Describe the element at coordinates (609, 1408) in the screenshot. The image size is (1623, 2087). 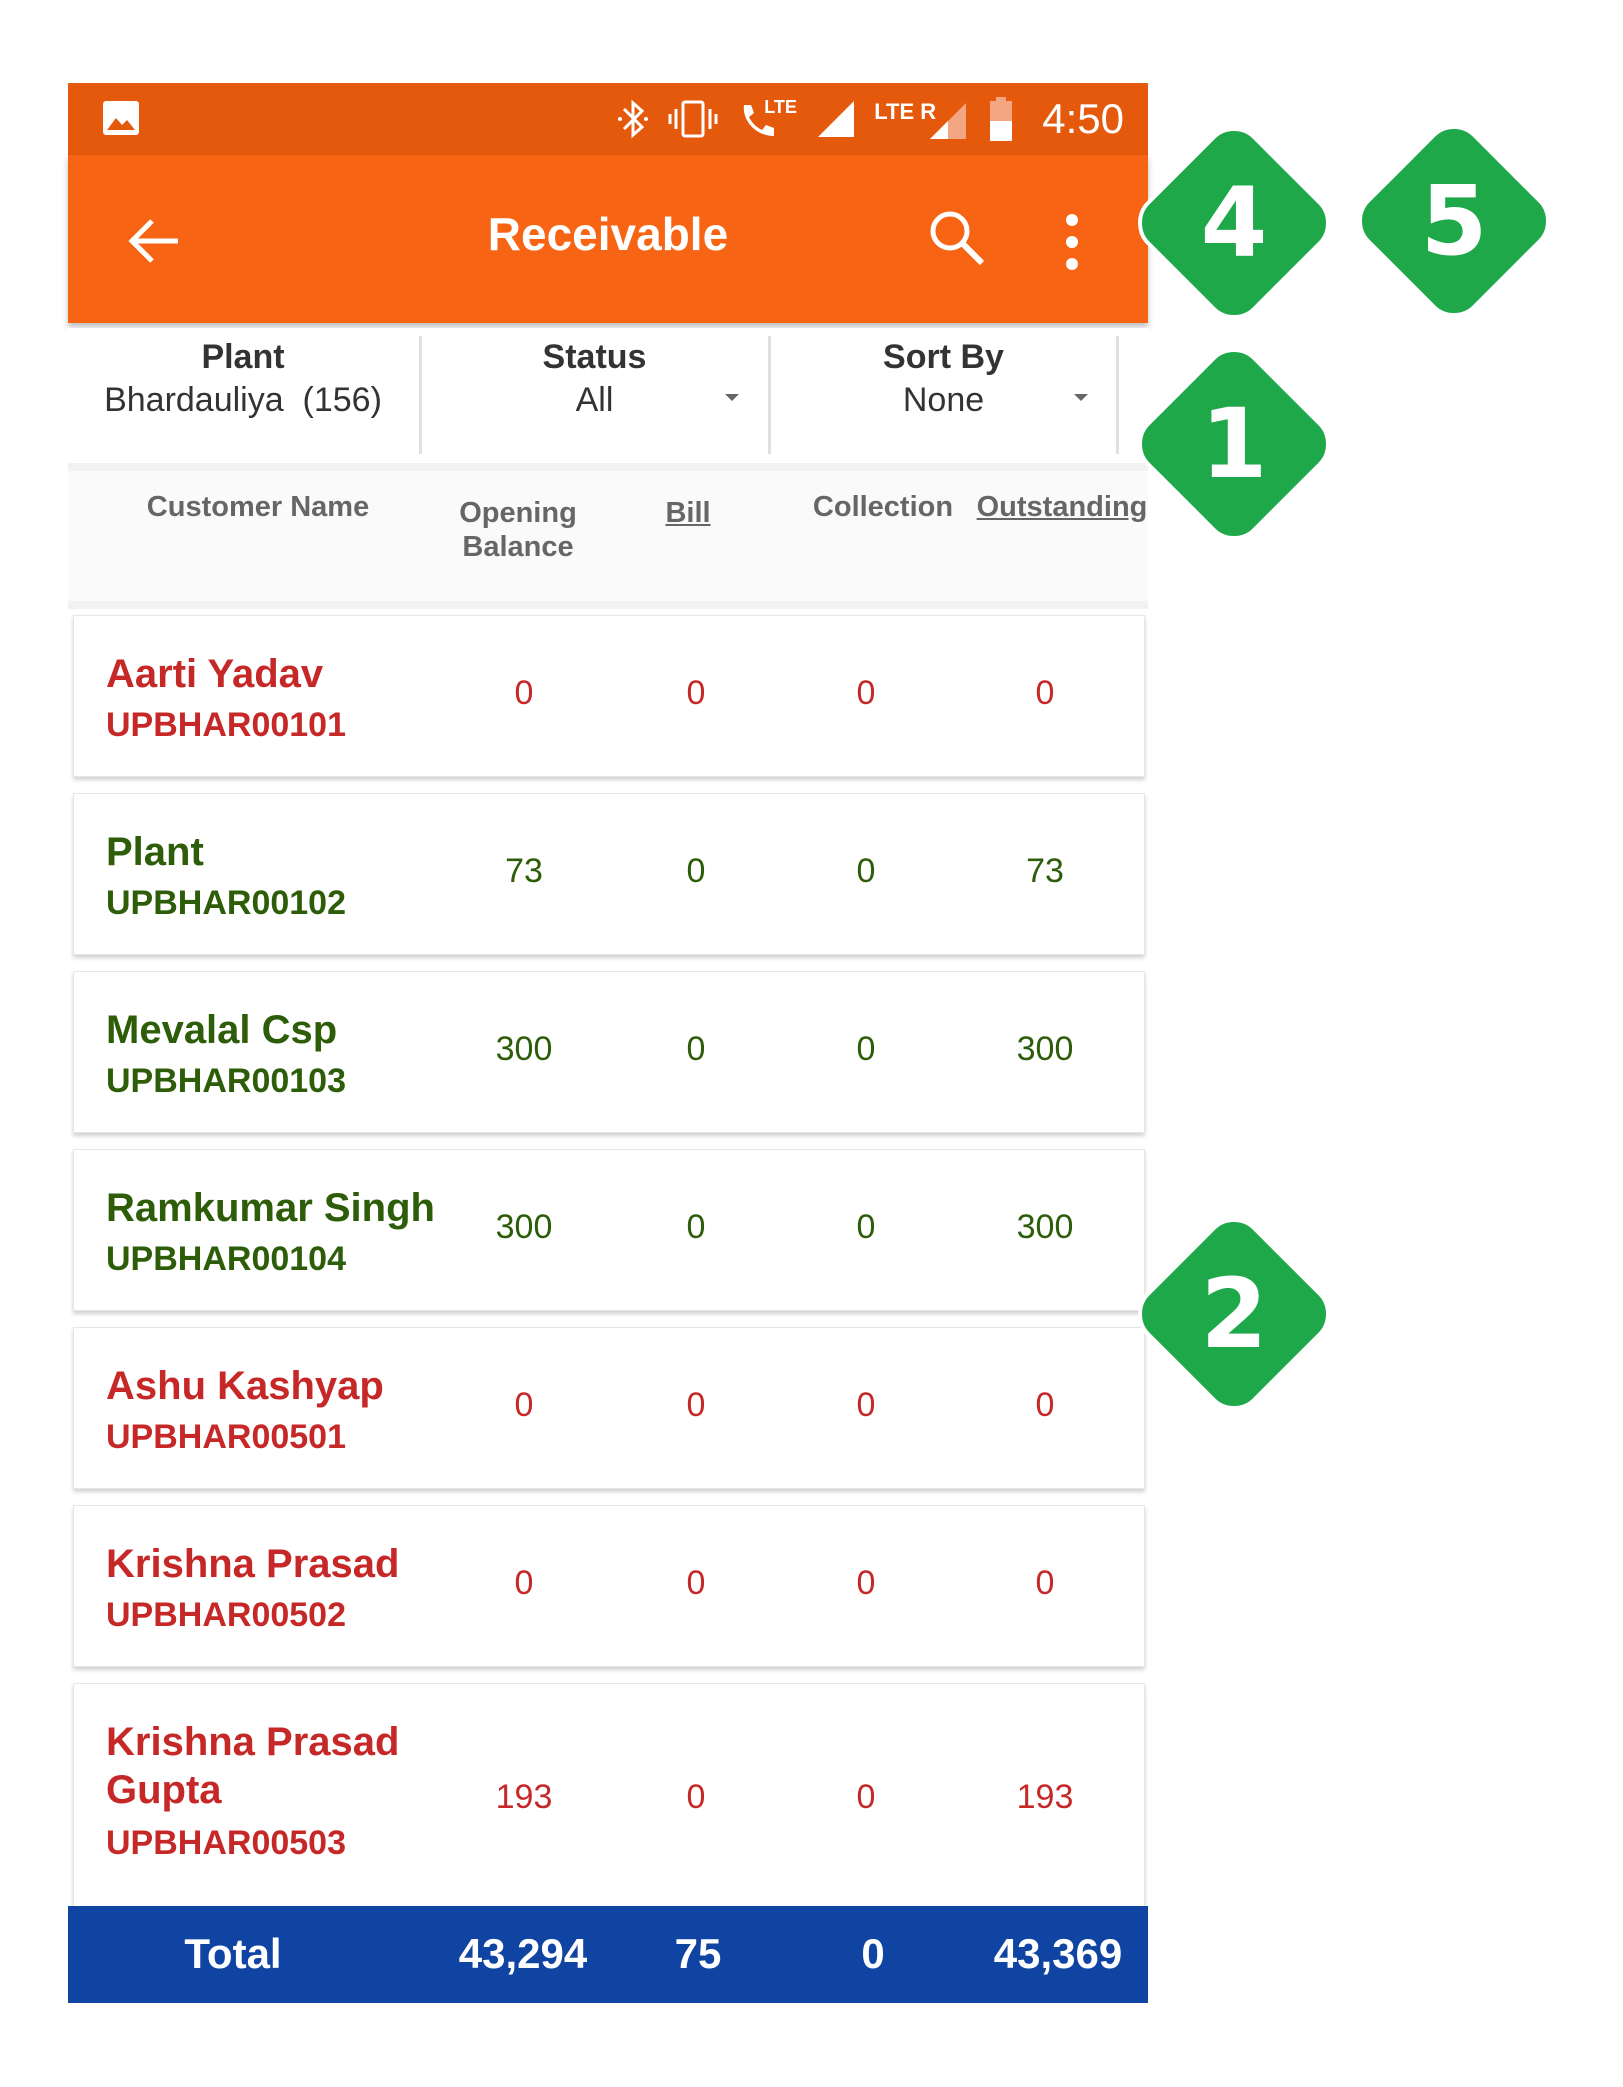
I see `customer-row: Ashu Kashyap UPBHAR00501 0 0 0 0` at that location.